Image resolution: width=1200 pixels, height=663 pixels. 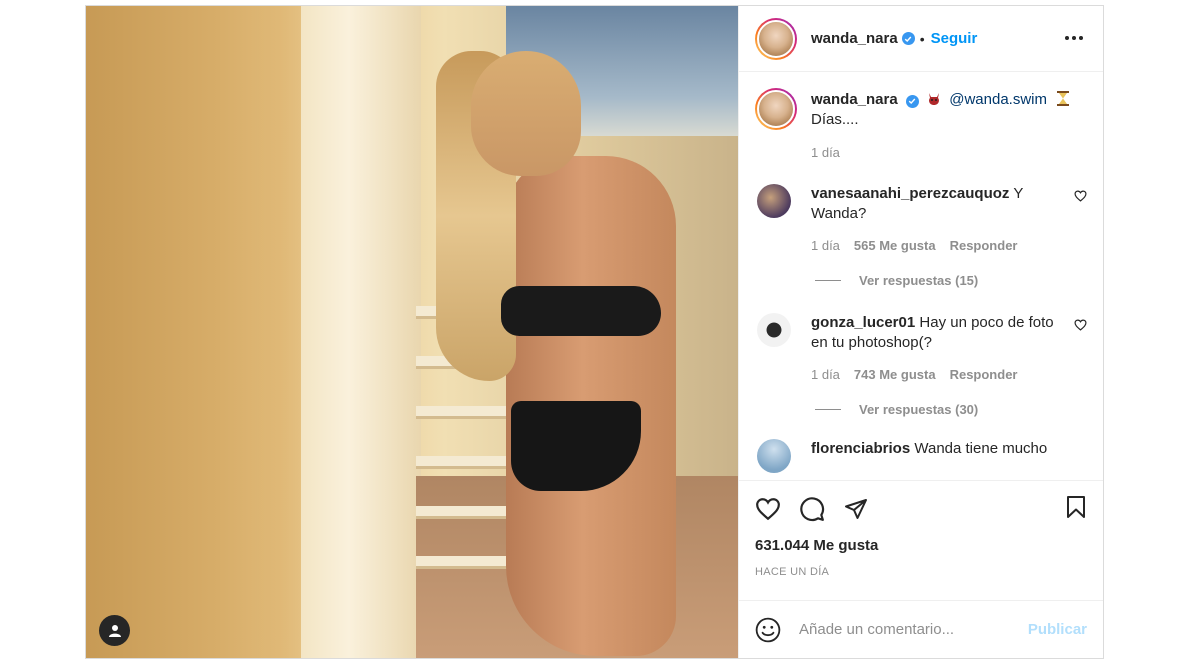 I want to click on view-replies-button: Ver respuestas (15), so click(x=949, y=280).